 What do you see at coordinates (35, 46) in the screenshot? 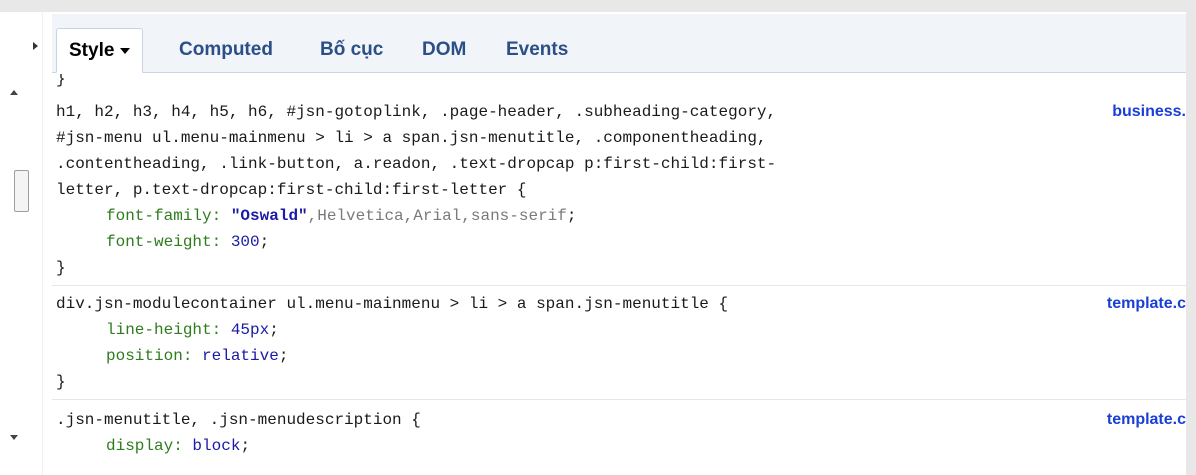
I see `expand-arrow-icon` at bounding box center [35, 46].